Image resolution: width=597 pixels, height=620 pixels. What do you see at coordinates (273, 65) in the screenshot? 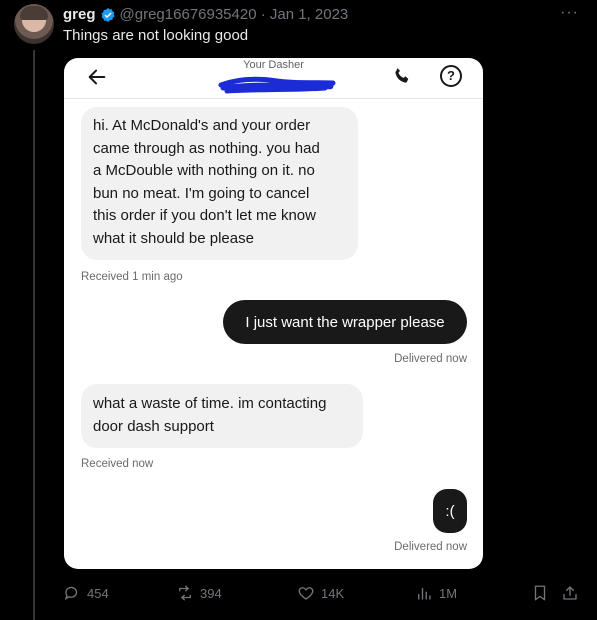
I see `chat-header-label: Your Dasher` at bounding box center [273, 65].